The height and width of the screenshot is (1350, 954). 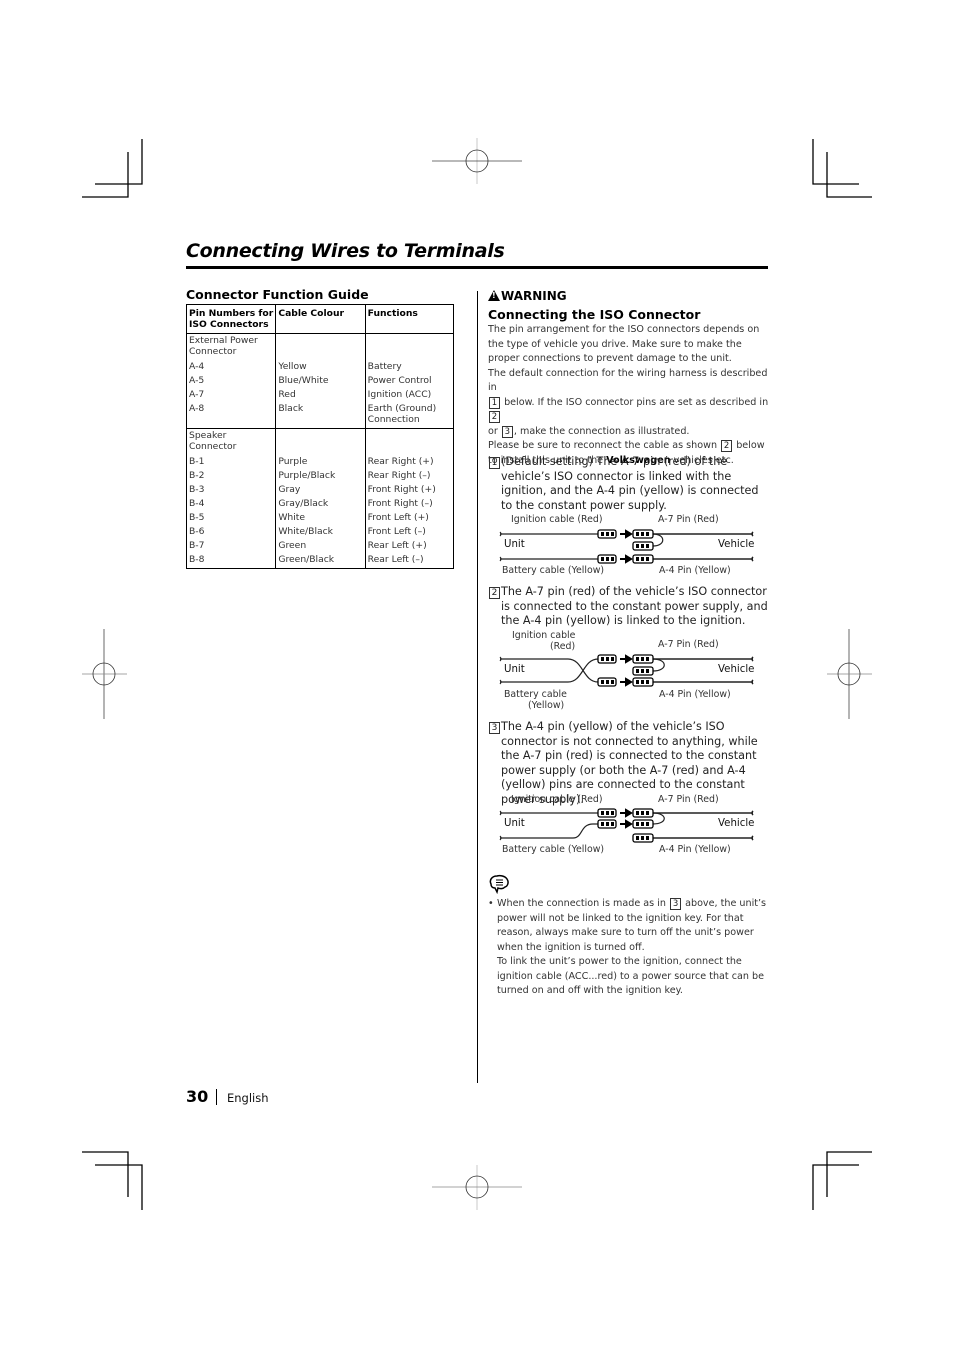 What do you see at coordinates (197, 408) in the screenshot?
I see `pin-cell: A-8` at bounding box center [197, 408].